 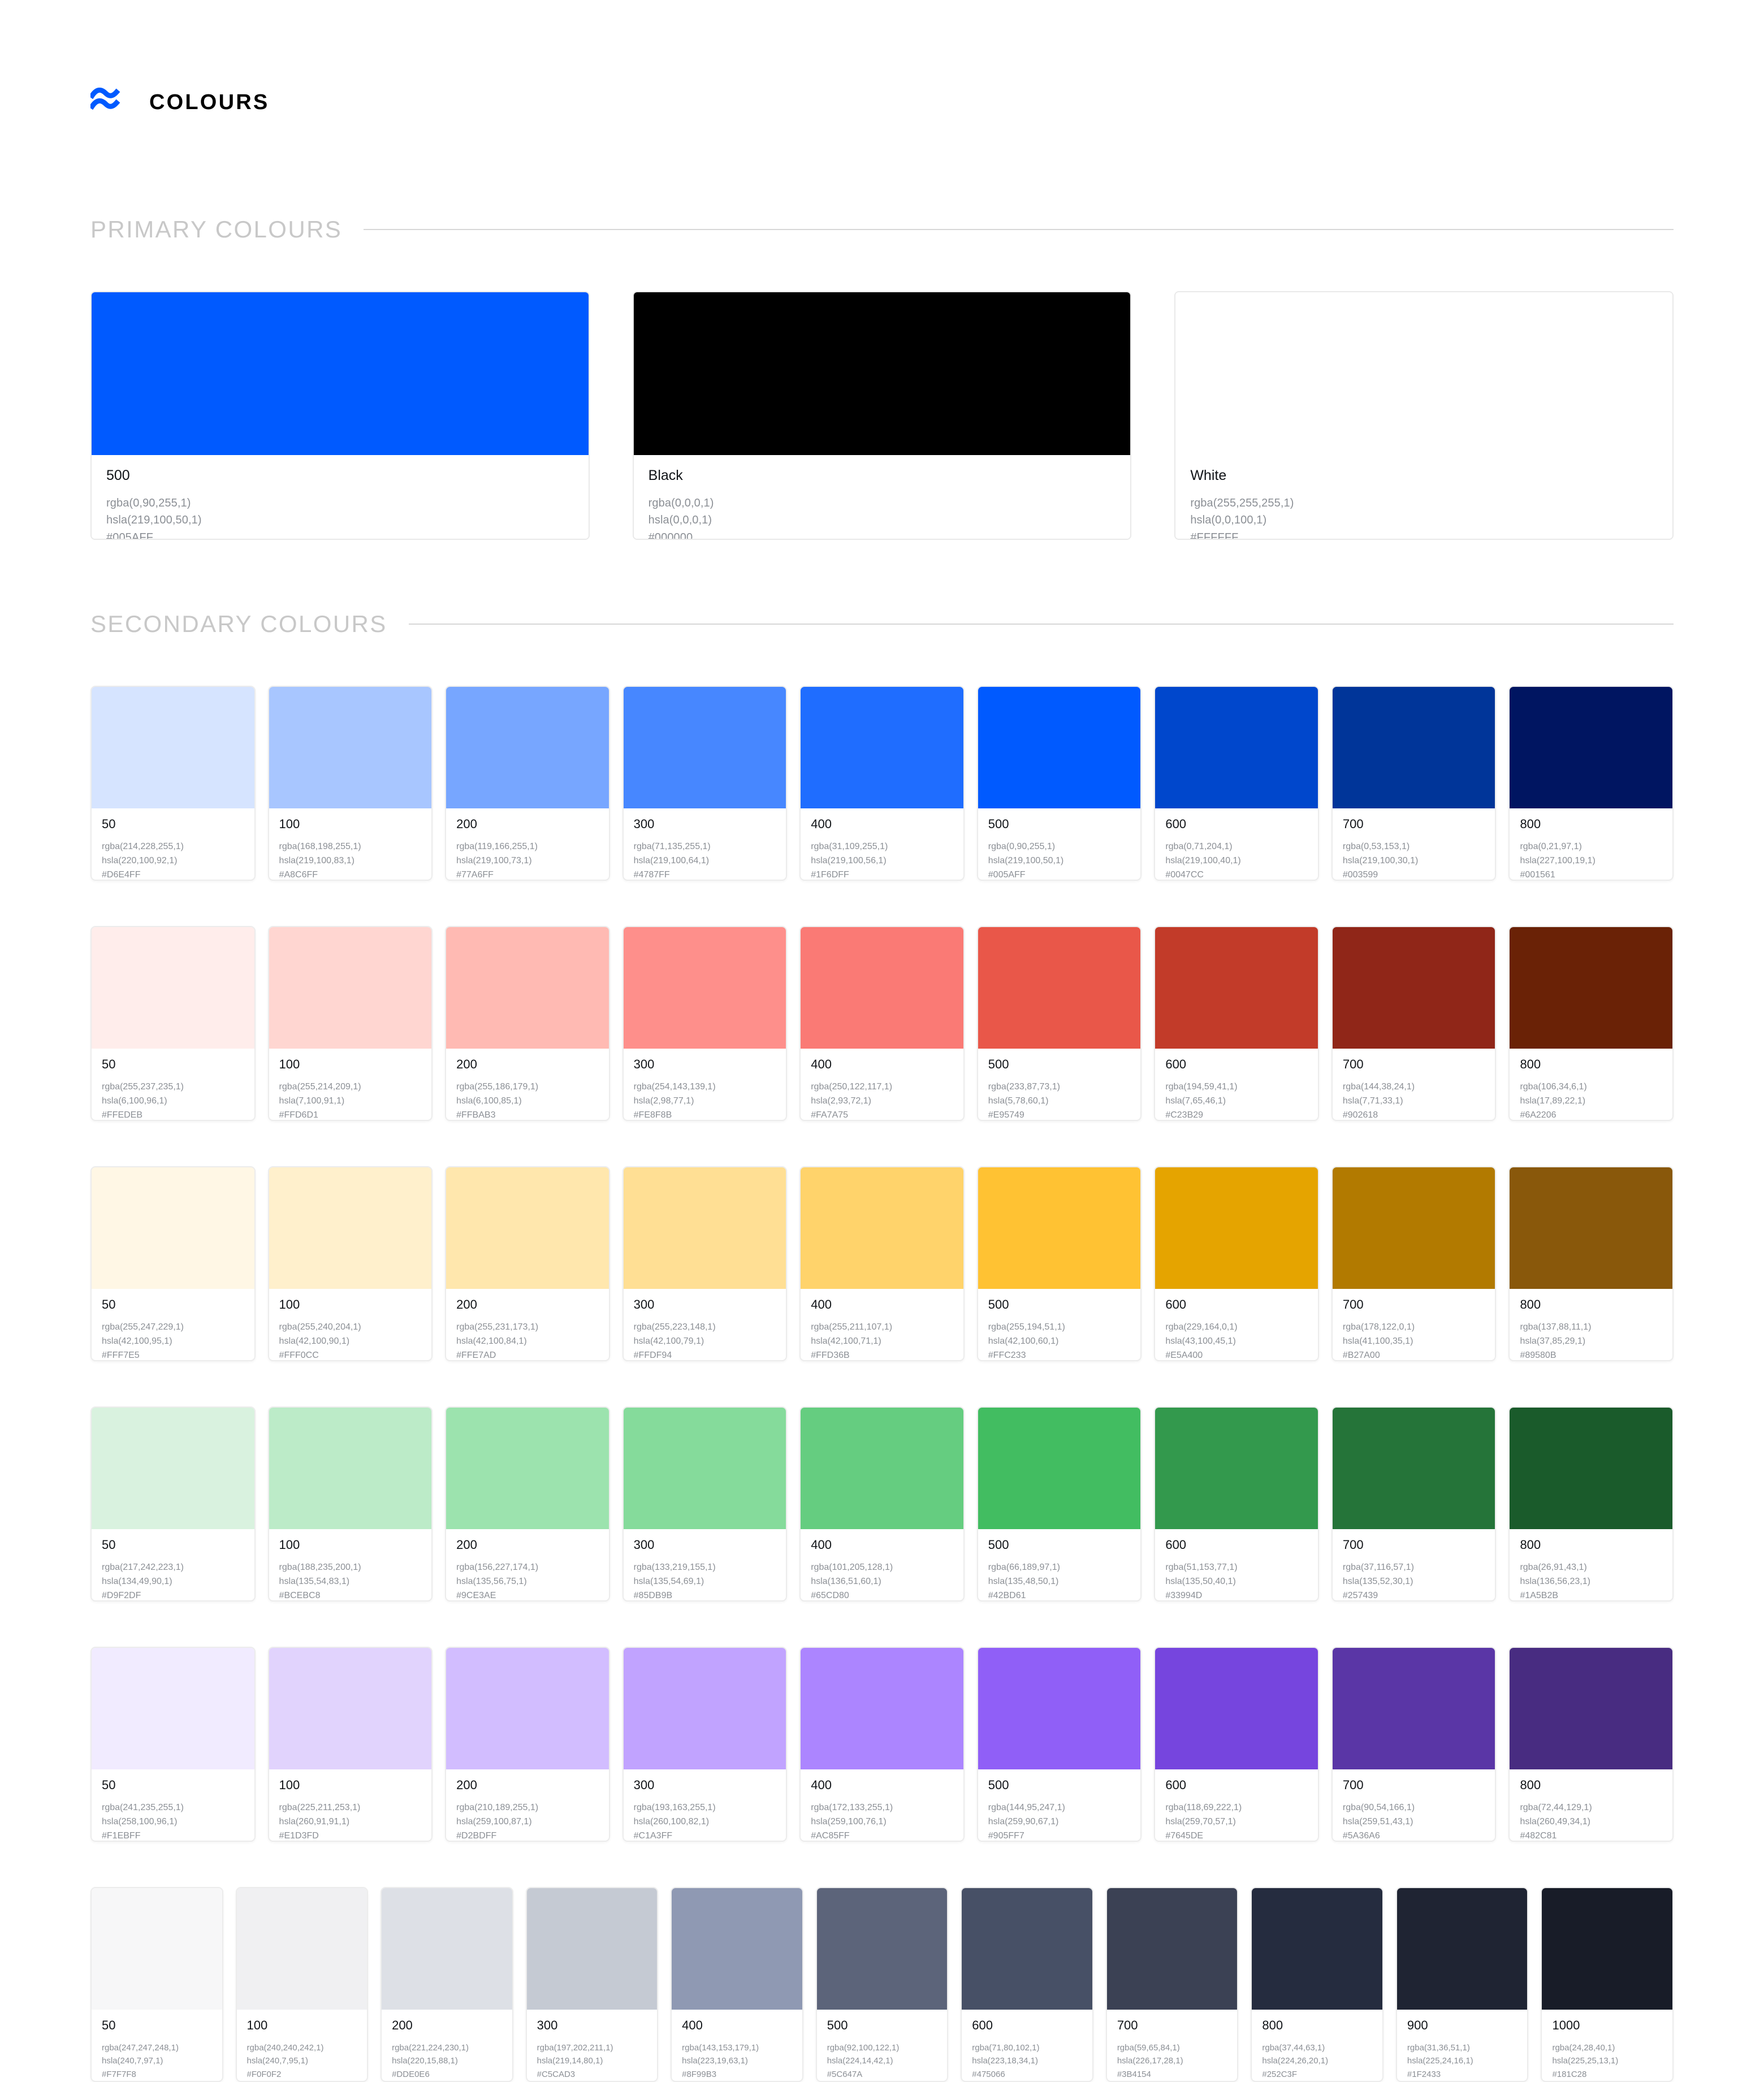 I want to click on colour-rgba: rgba(144,38,24,1), so click(x=1378, y=1087).